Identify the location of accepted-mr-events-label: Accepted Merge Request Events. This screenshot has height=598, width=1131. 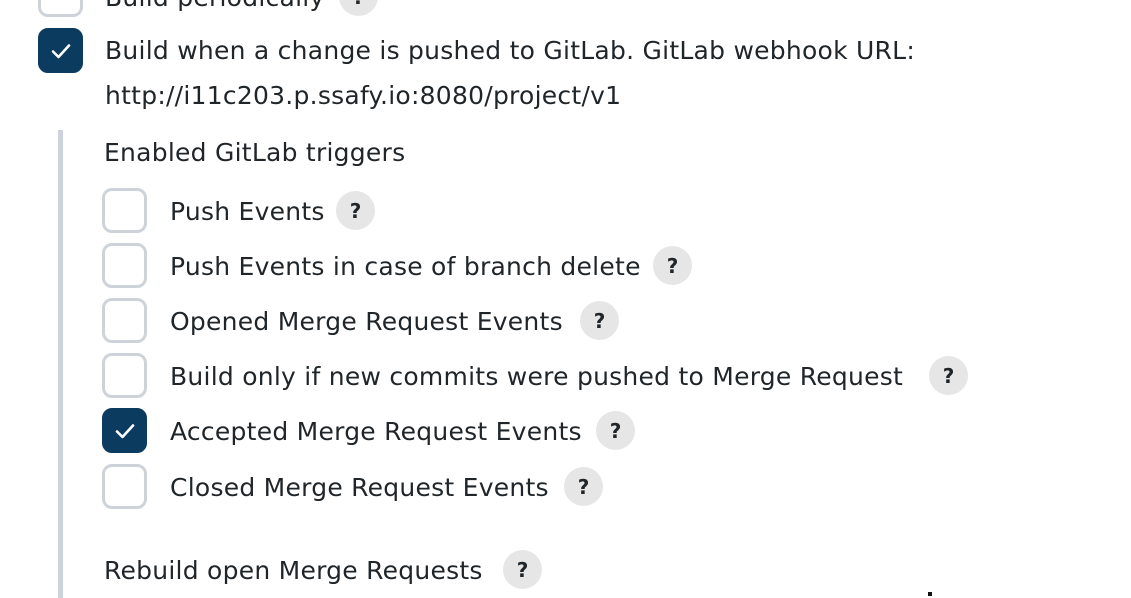
(376, 431).